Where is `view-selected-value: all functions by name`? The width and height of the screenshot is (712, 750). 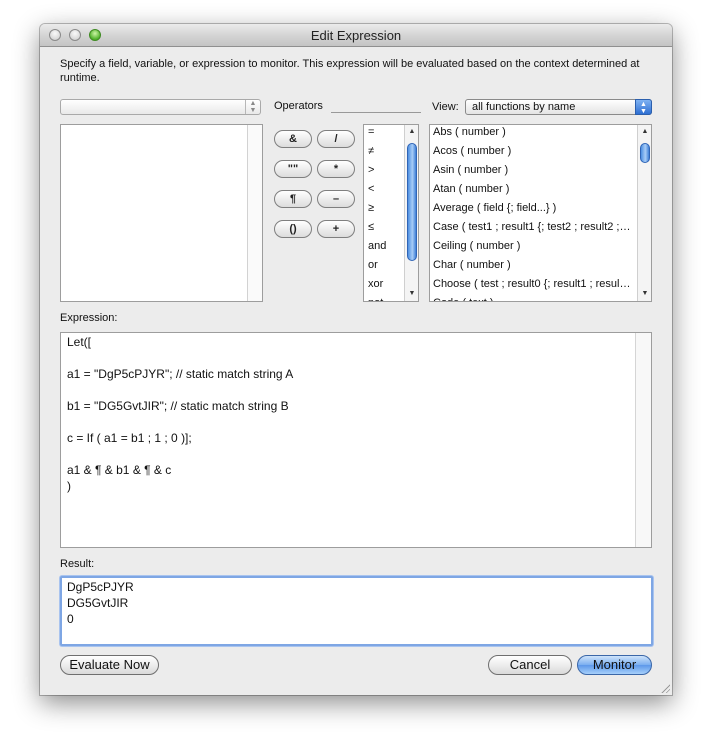 view-selected-value: all functions by name is located at coordinates (524, 107).